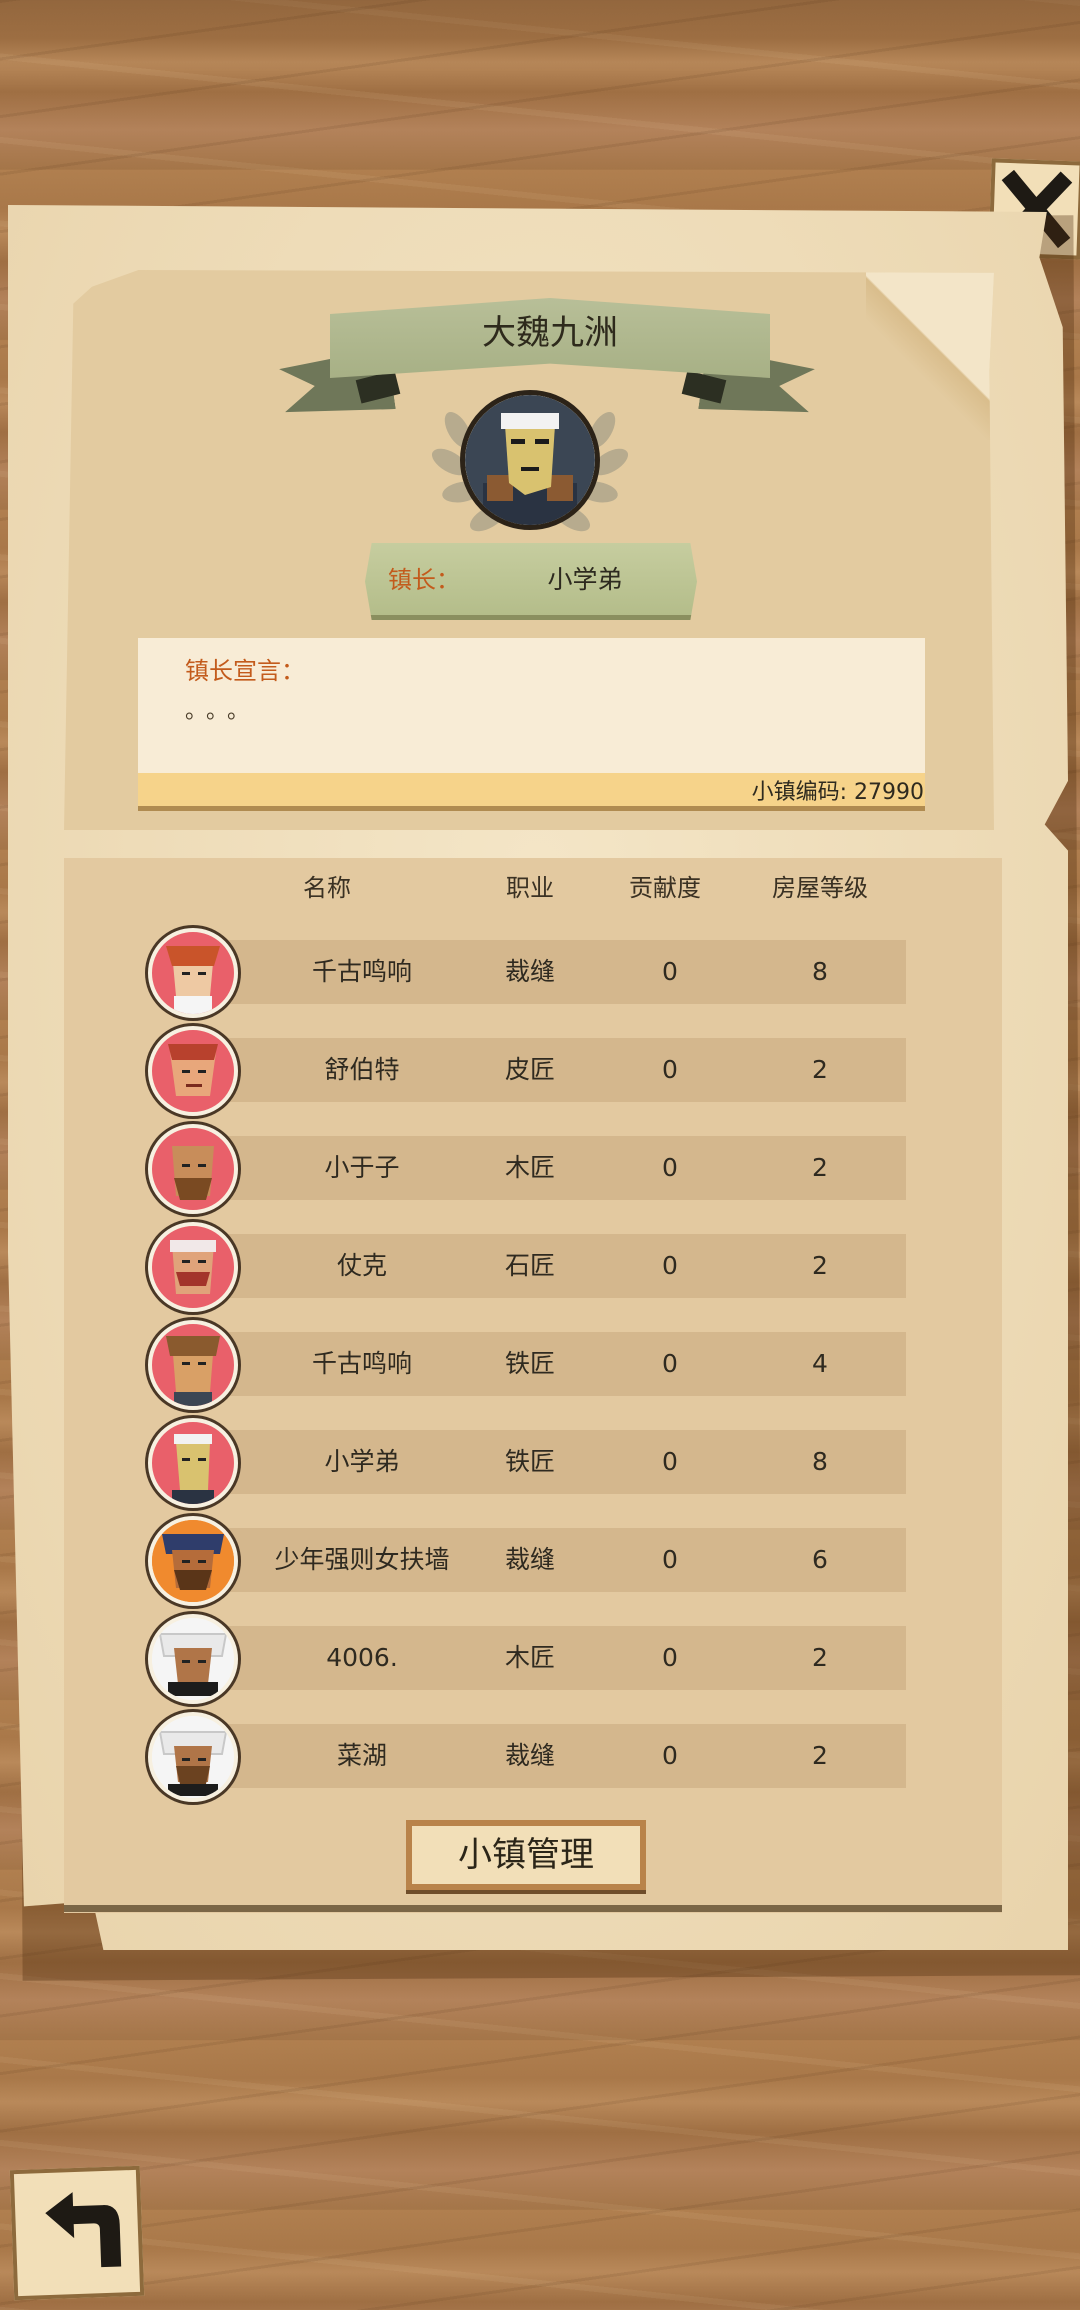 The width and height of the screenshot is (1080, 2310). Describe the element at coordinates (585, 579) in the screenshot. I see `mayor-name: 小学弟` at that location.